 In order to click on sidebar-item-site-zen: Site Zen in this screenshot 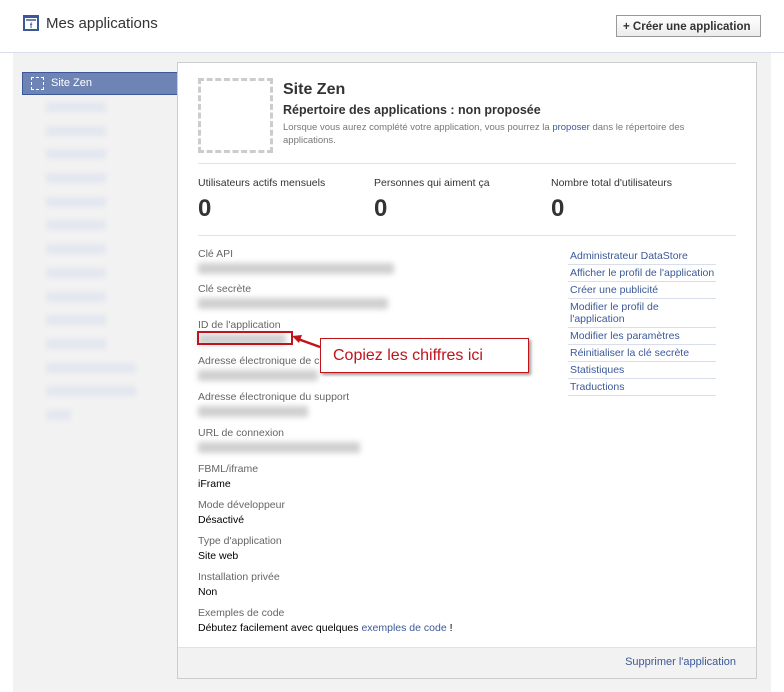, I will do `click(100, 83)`.